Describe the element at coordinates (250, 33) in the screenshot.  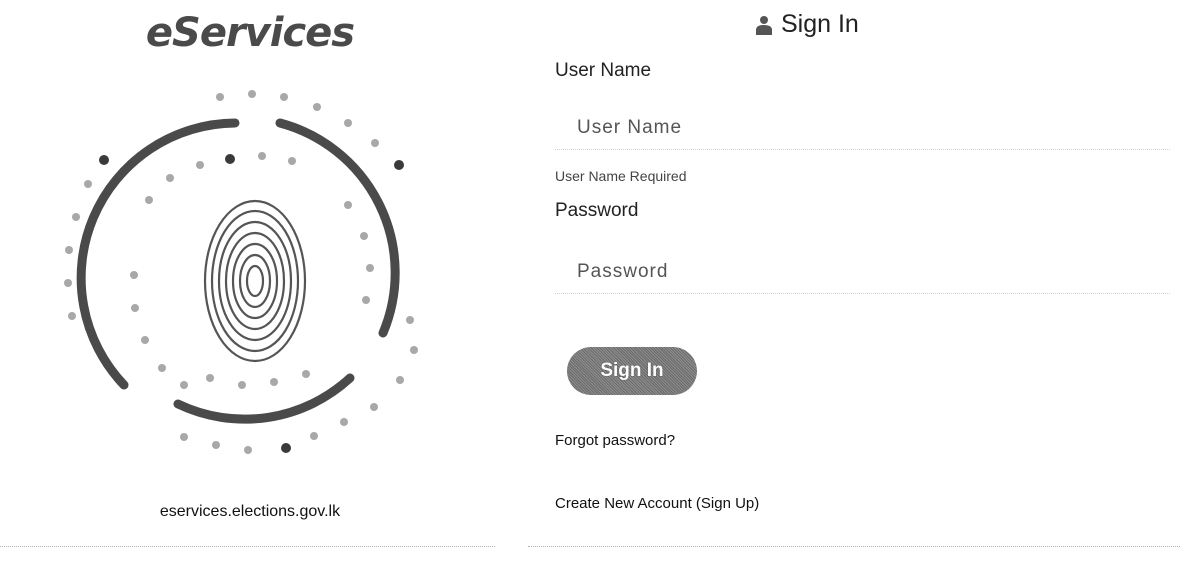
I see `brand-logo-text: eServices` at that location.